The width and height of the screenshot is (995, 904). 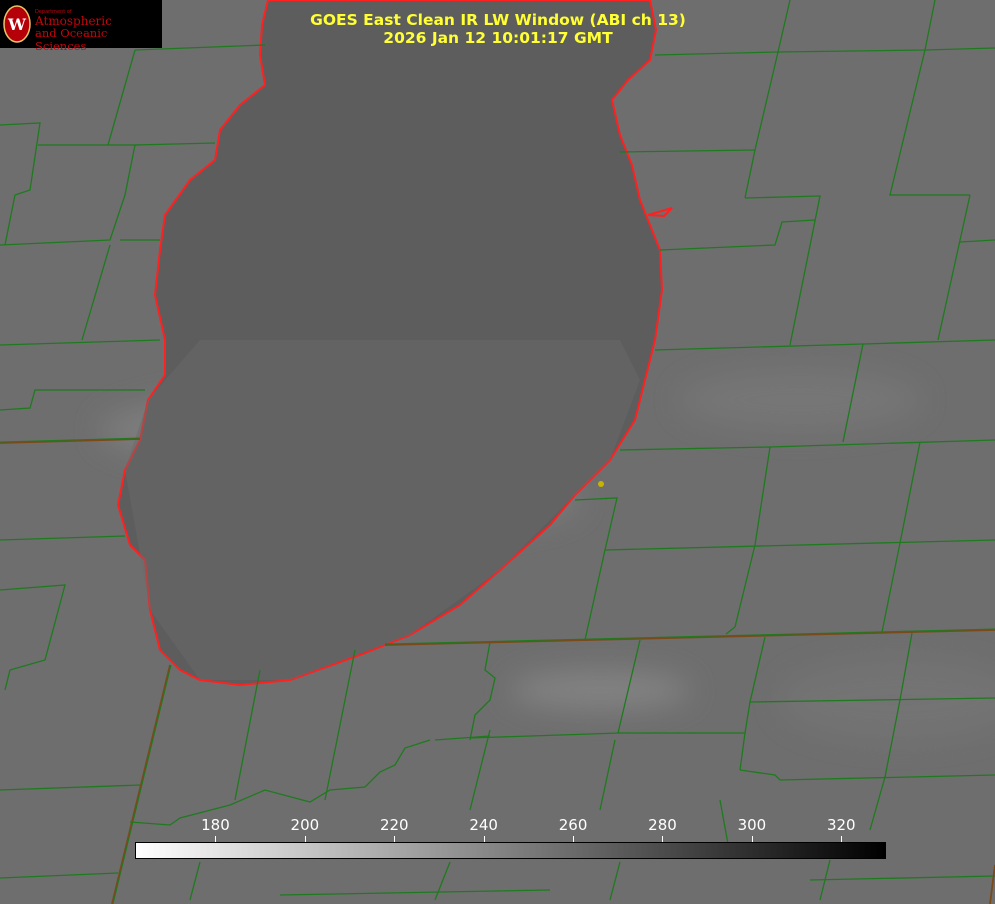 What do you see at coordinates (498, 20) in the screenshot?
I see `title-line1: GOES East Clean IR LW Window (ABI ch 13)` at bounding box center [498, 20].